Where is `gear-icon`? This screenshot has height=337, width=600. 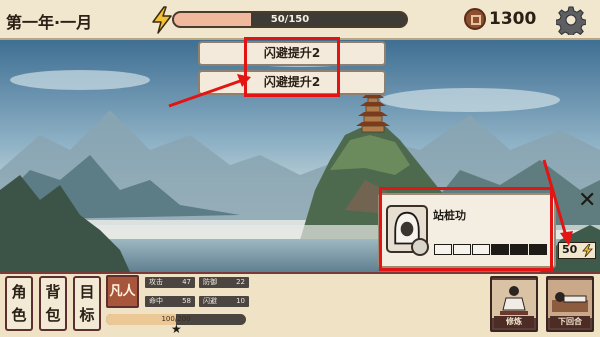 gear-icon is located at coordinates (571, 20).